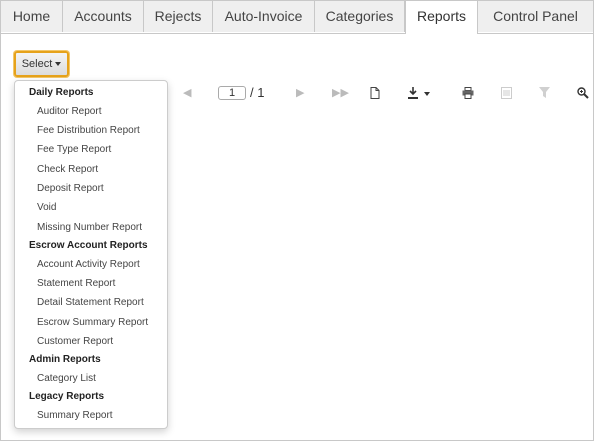 The height and width of the screenshot is (441, 594). I want to click on menu-item-summary-report: Summary Report, so click(91, 415).